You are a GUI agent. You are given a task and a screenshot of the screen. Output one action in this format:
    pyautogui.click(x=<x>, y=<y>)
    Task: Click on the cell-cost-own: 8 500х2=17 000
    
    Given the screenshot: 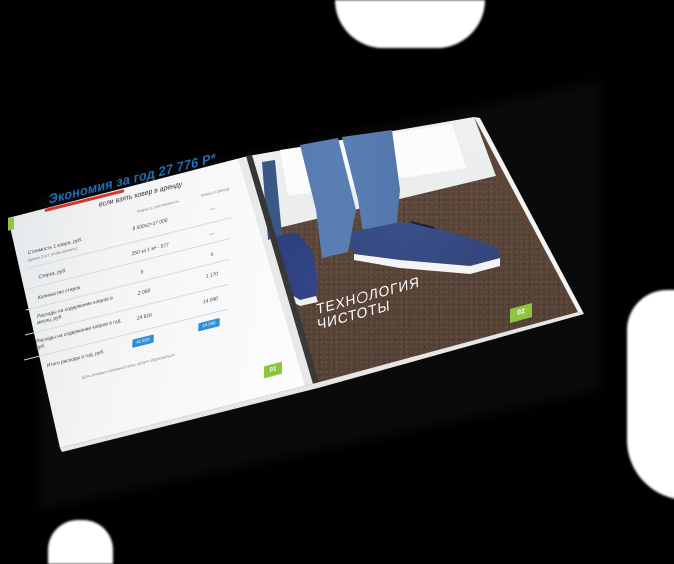 What is the action you would take?
    pyautogui.click(x=150, y=225)
    